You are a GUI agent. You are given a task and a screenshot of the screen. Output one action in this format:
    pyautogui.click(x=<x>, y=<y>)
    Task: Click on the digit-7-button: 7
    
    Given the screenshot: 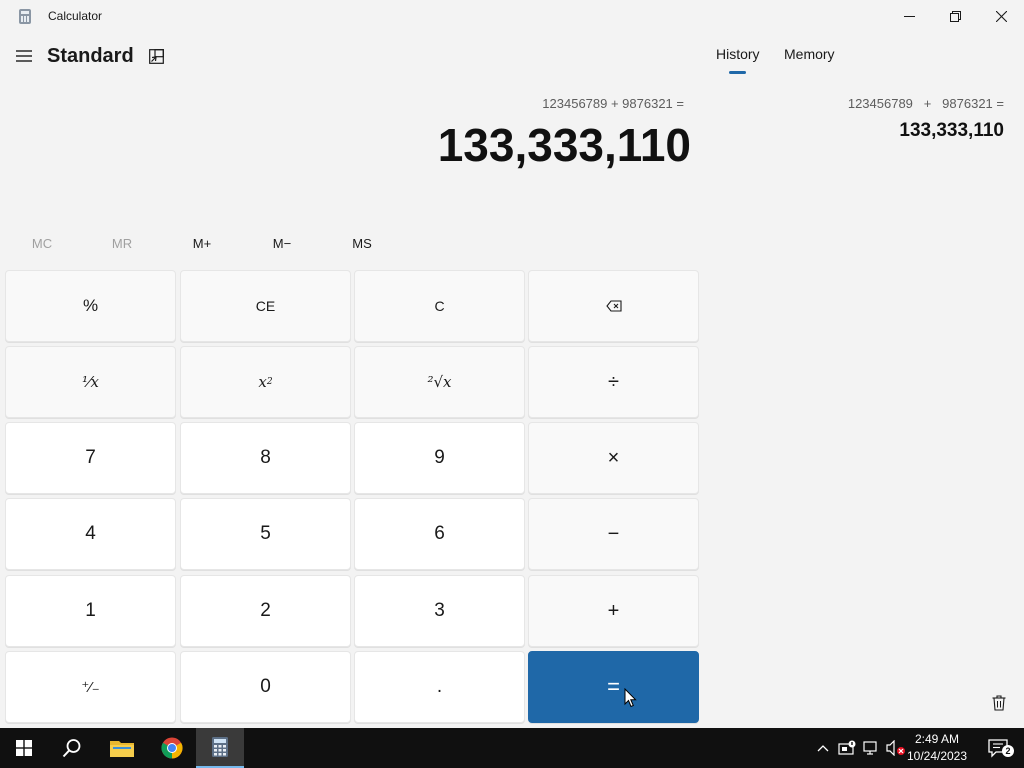 What is the action you would take?
    pyautogui.click(x=90, y=458)
    